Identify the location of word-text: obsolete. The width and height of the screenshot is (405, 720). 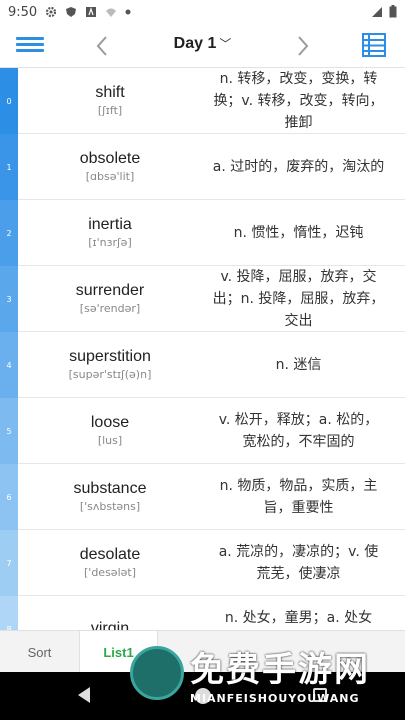
(110, 158).